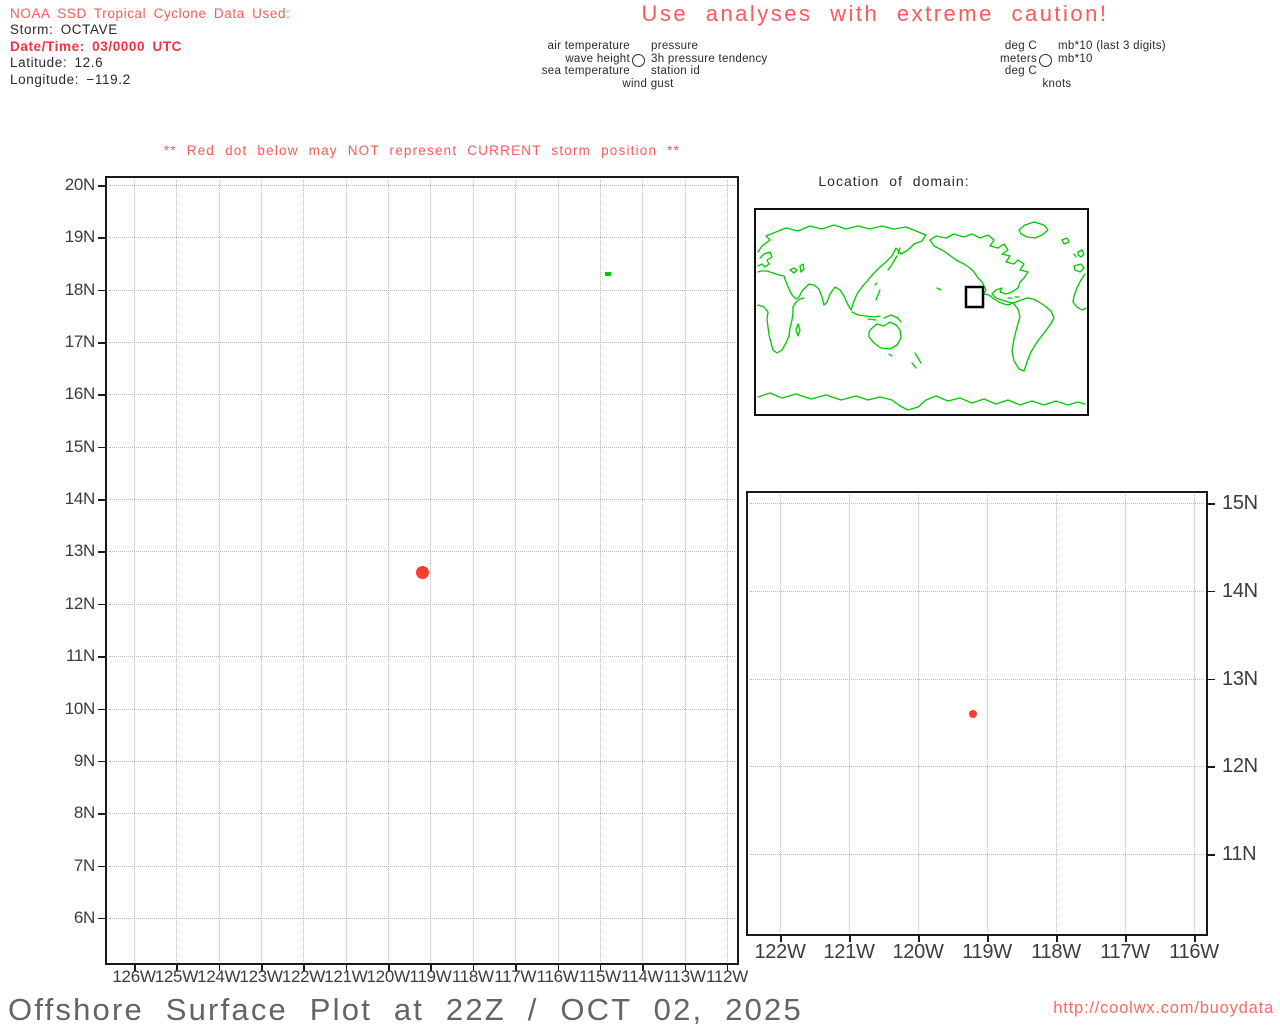  Describe the element at coordinates (1125, 952) in the screenshot. I see `lon-tick-label: 117W` at that location.